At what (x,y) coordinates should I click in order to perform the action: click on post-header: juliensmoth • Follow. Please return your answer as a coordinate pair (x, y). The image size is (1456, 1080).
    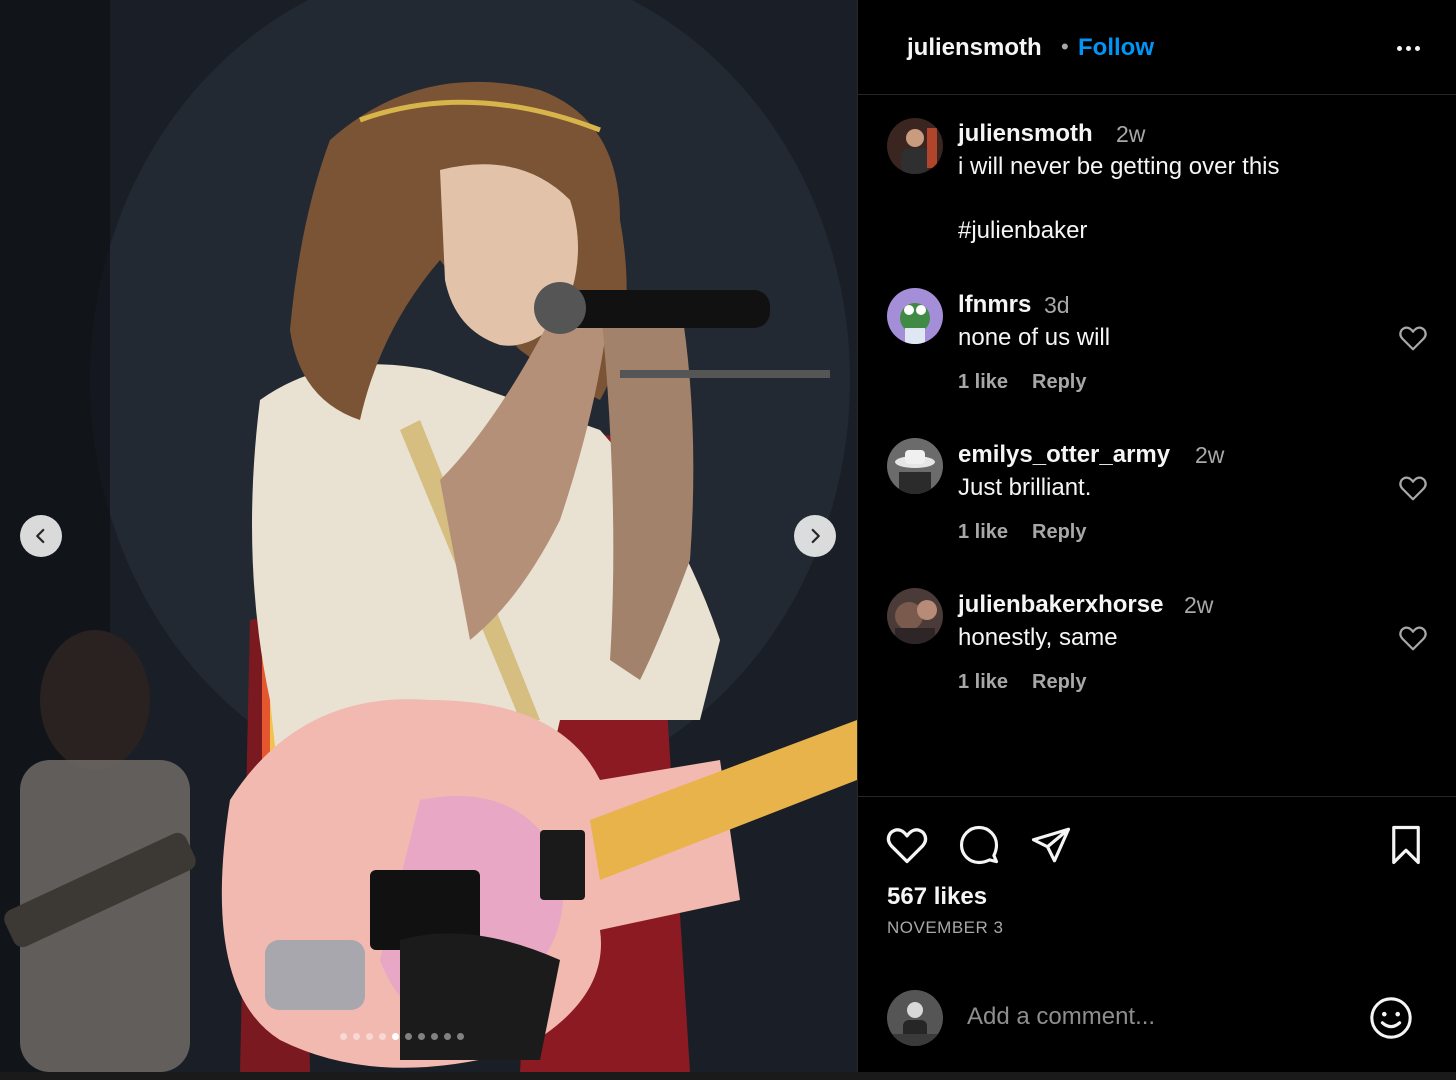
    Looking at the image, I should click on (1157, 47).